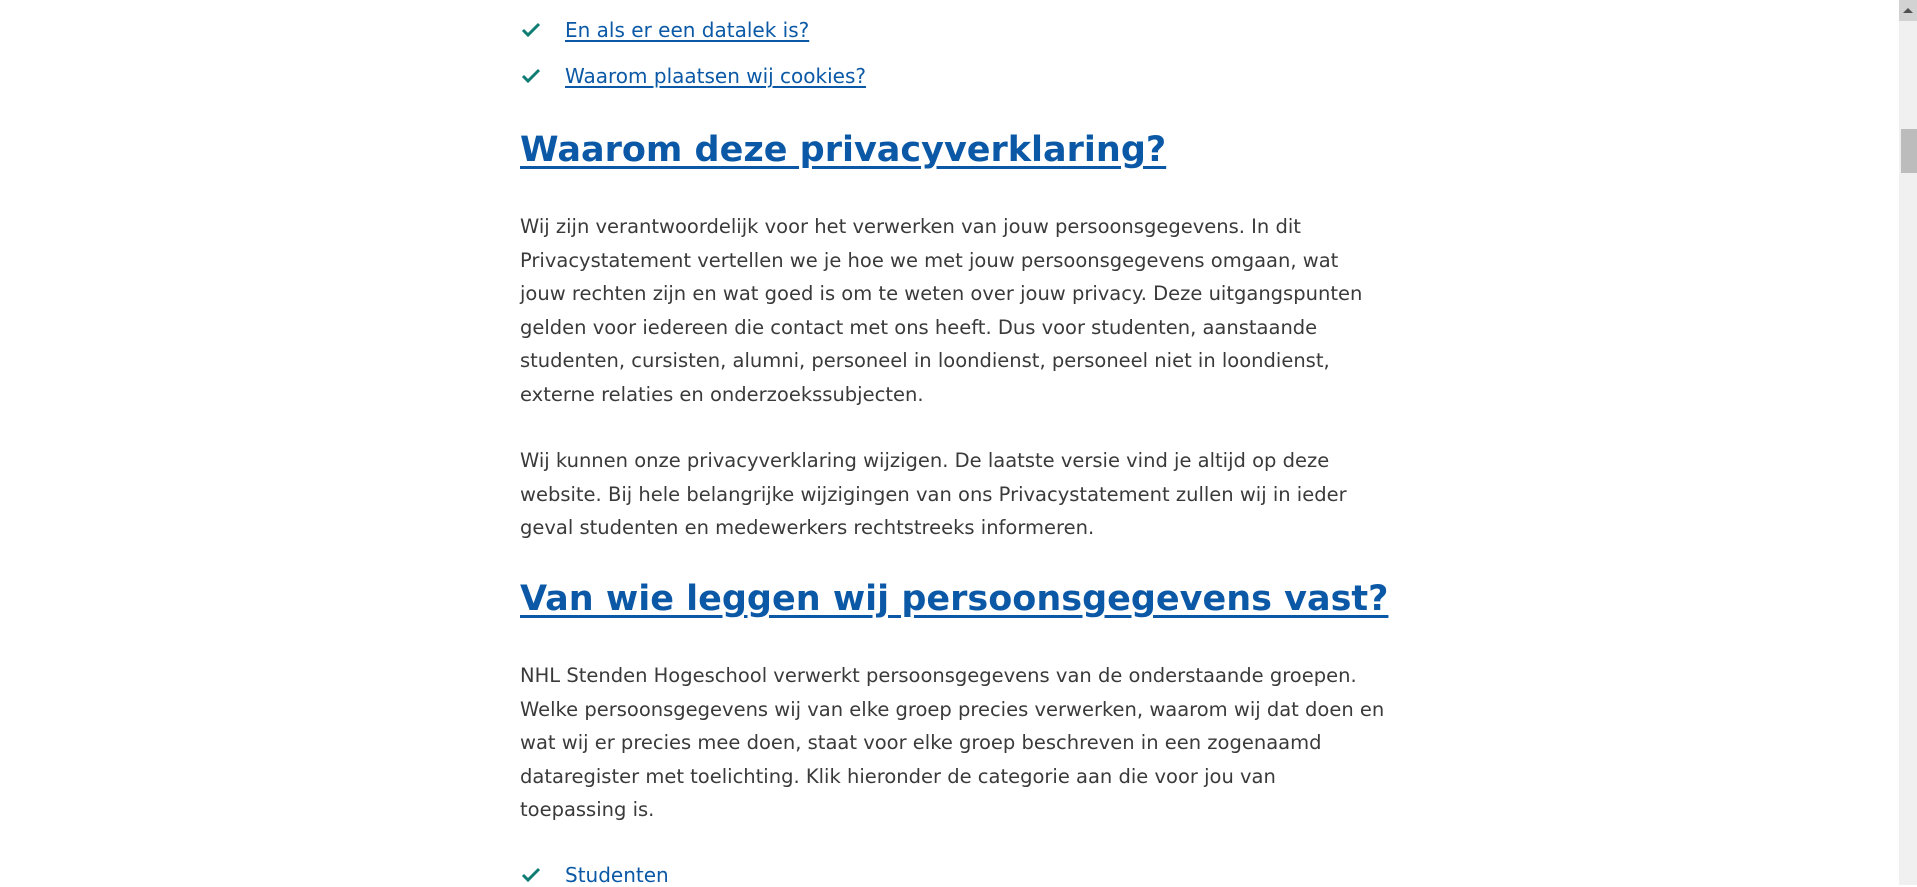 This screenshot has width=1917, height=887. I want to click on toc-item: En als er een datalek is?, so click(664, 30).